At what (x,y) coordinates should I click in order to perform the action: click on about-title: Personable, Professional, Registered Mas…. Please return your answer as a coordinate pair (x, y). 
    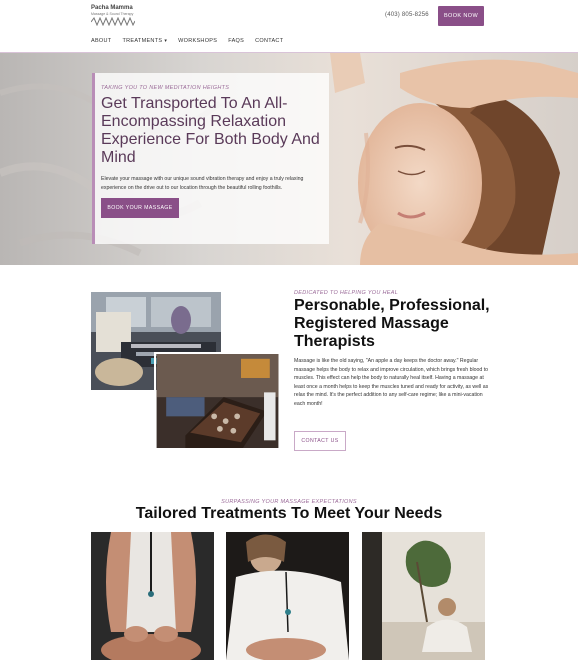
    Looking at the image, I should click on (392, 323).